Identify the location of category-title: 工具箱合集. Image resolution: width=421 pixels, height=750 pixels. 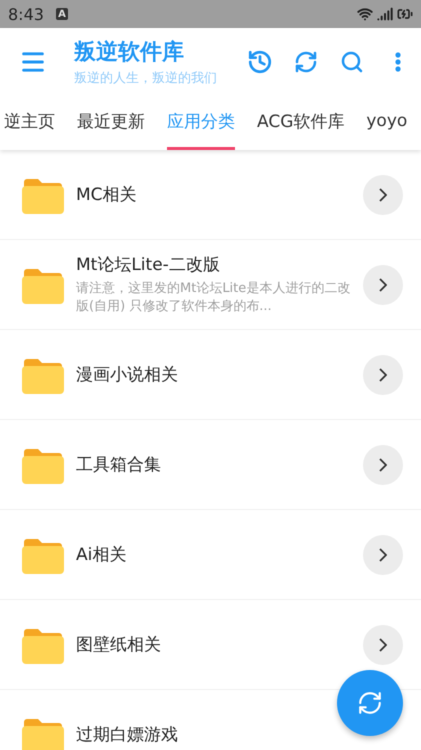
(119, 465).